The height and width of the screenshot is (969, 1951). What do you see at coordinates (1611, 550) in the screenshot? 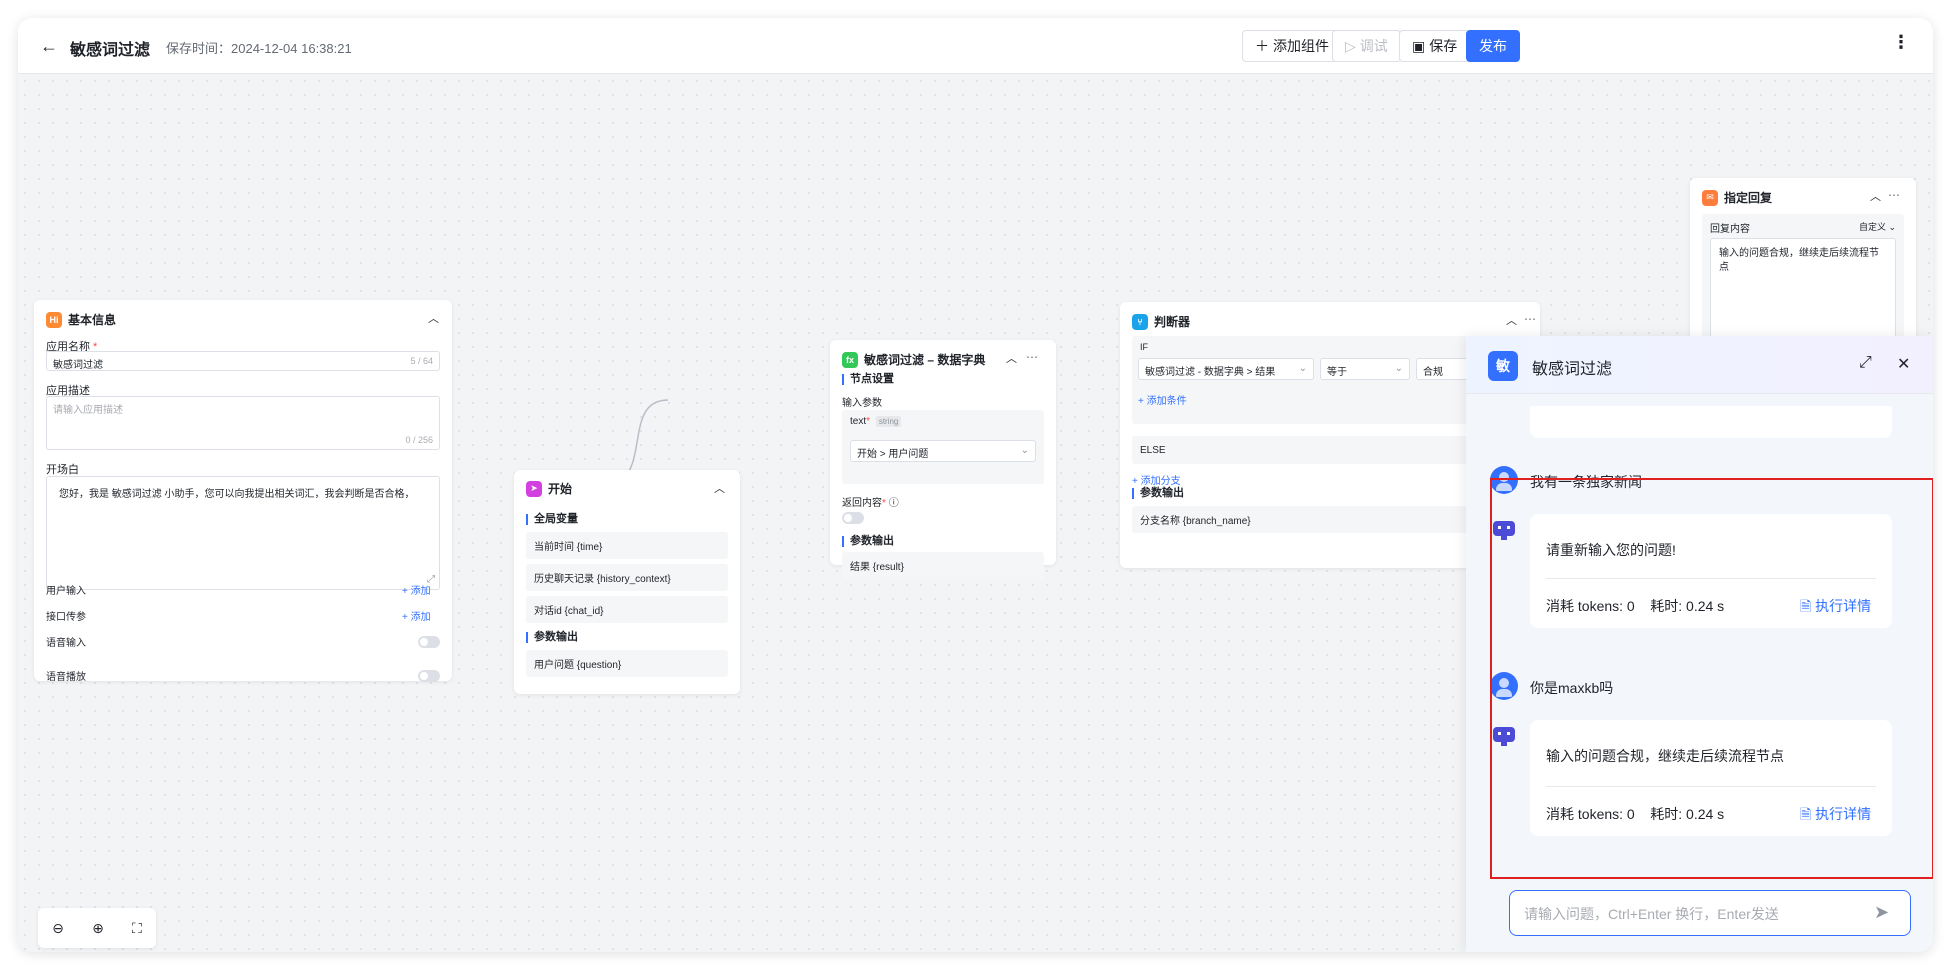
I see `bot-message: 请重新输入您的问题!` at bounding box center [1611, 550].